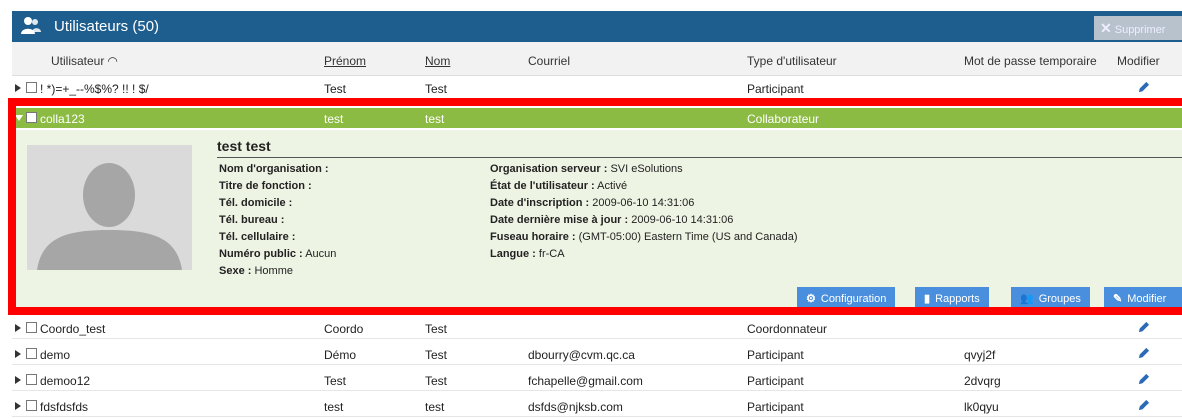 This screenshot has width=1182, height=419. I want to click on cell-temp-password: 2dvqrg, so click(982, 381).